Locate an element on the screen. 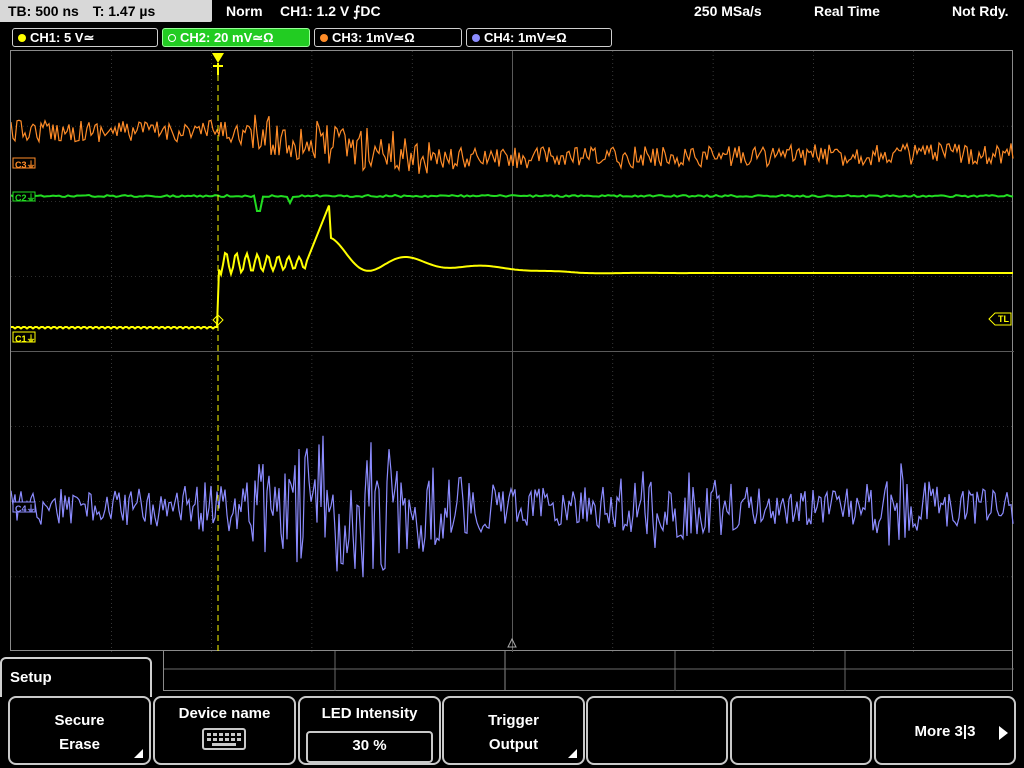  softkey-1-line1: Secure is located at coordinates (79, 720).